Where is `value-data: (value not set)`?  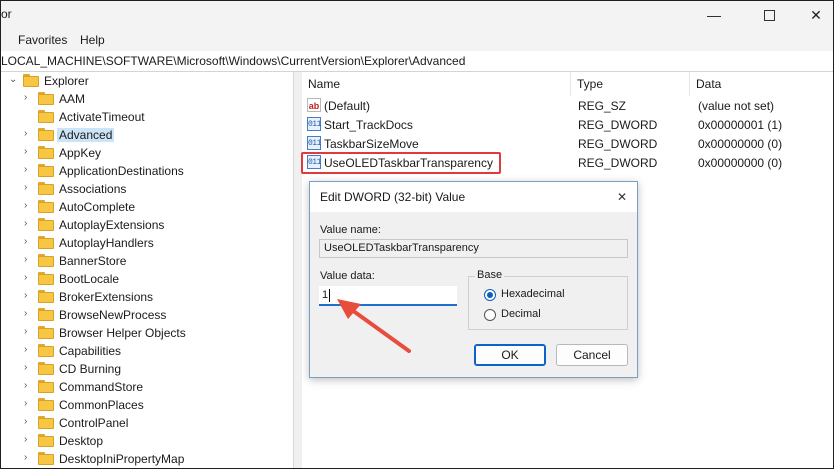 value-data: (value not set) is located at coordinates (736, 106).